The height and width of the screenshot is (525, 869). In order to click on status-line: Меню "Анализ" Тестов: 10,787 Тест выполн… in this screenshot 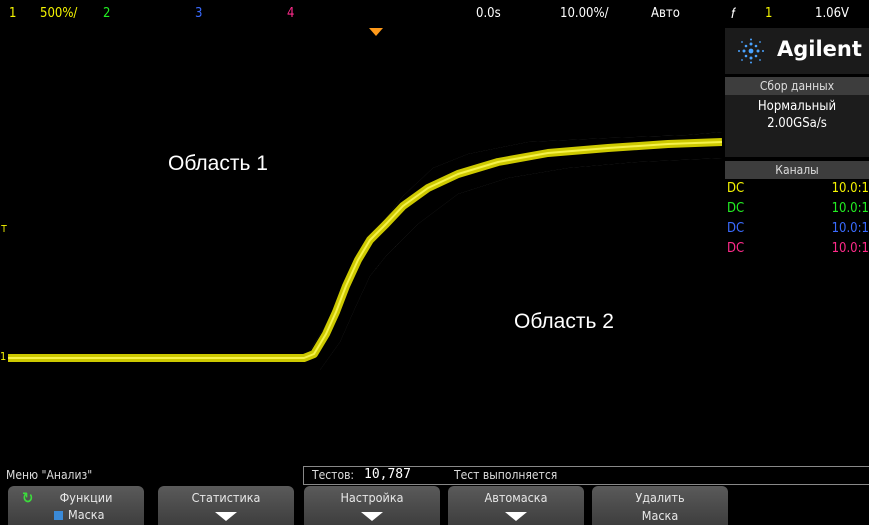, I will do `click(434, 475)`.